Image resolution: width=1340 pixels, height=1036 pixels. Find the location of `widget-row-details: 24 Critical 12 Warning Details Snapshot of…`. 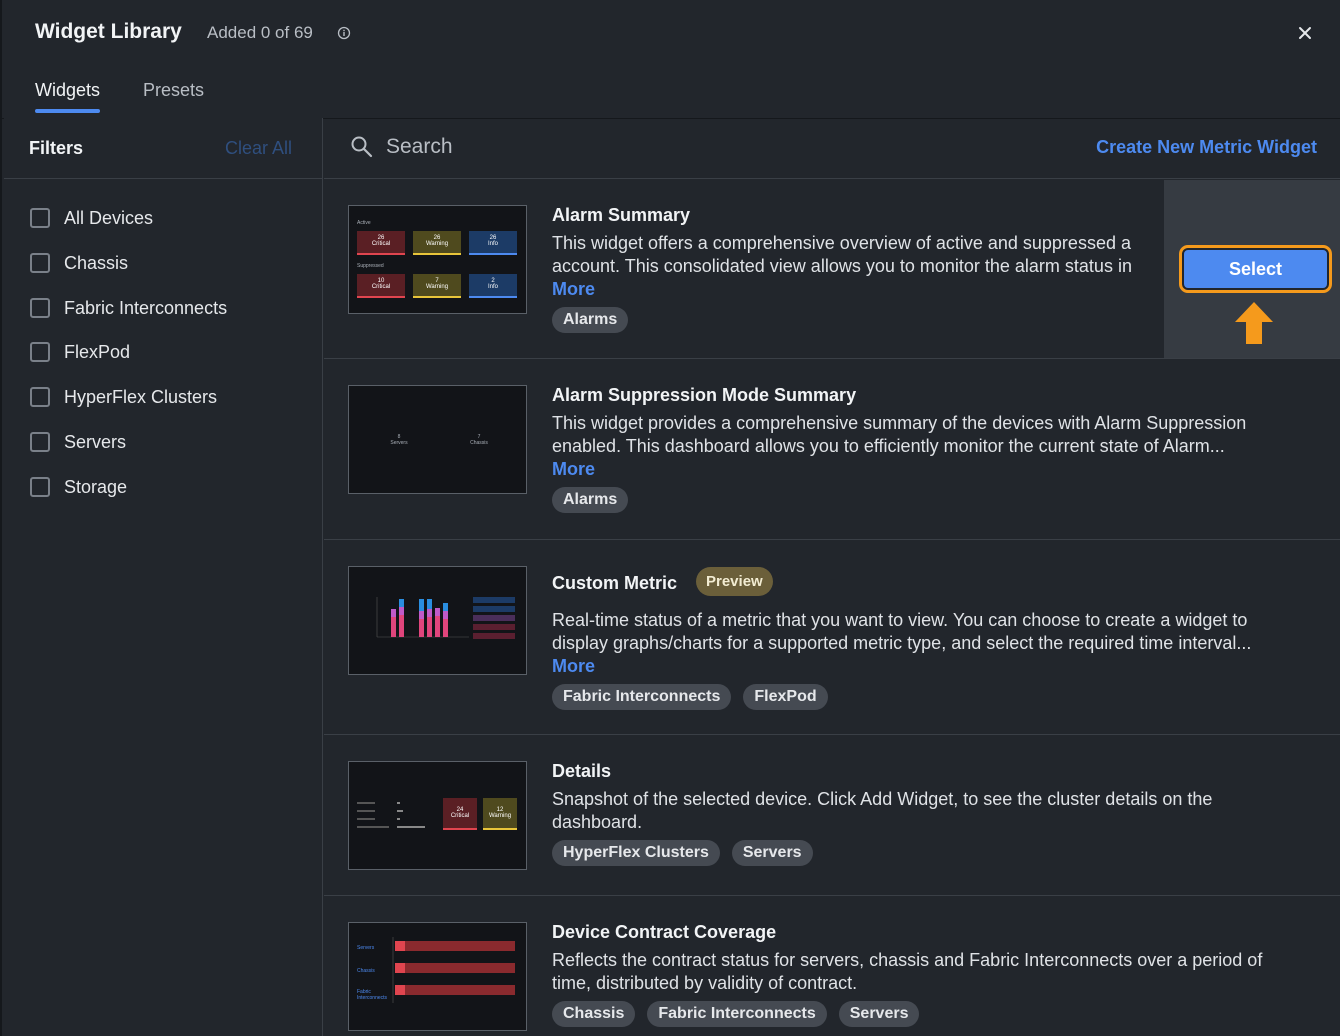

widget-row-details: 24 Critical 12 Warning Details Snapshot of… is located at coordinates (832, 815).